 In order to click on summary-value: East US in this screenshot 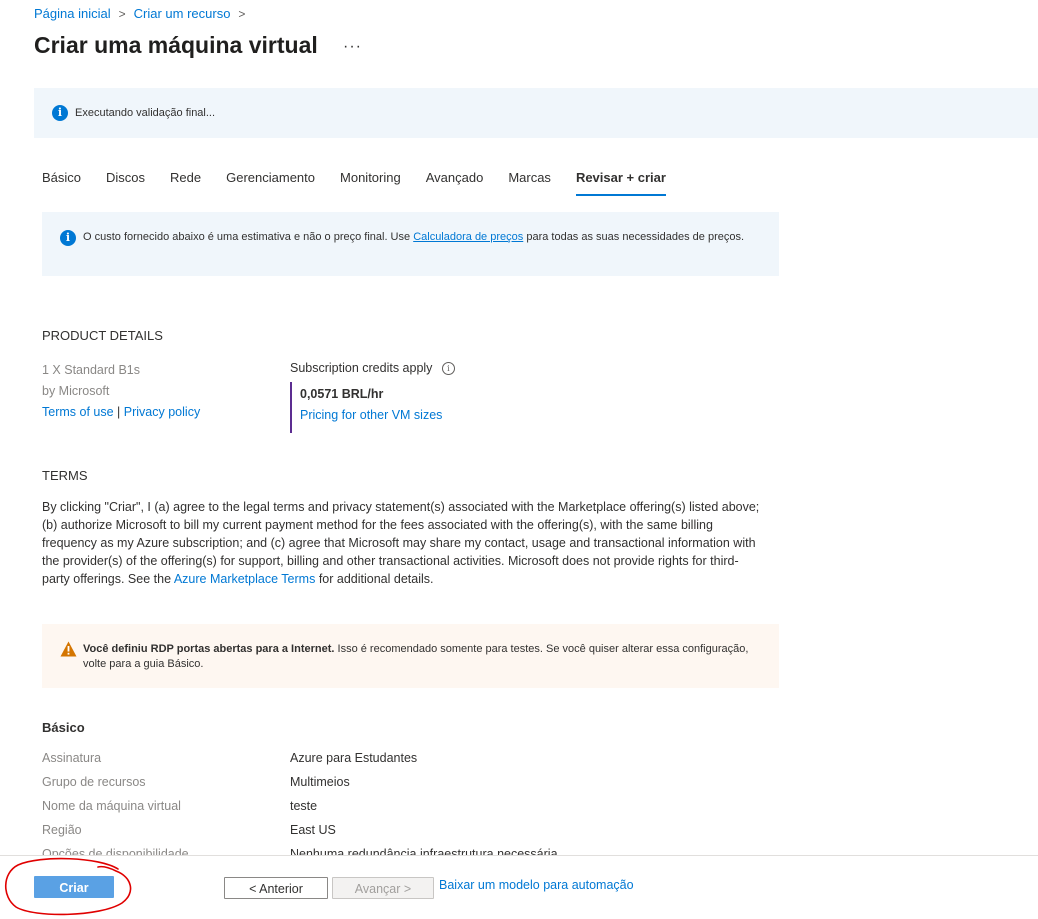, I will do `click(313, 830)`.